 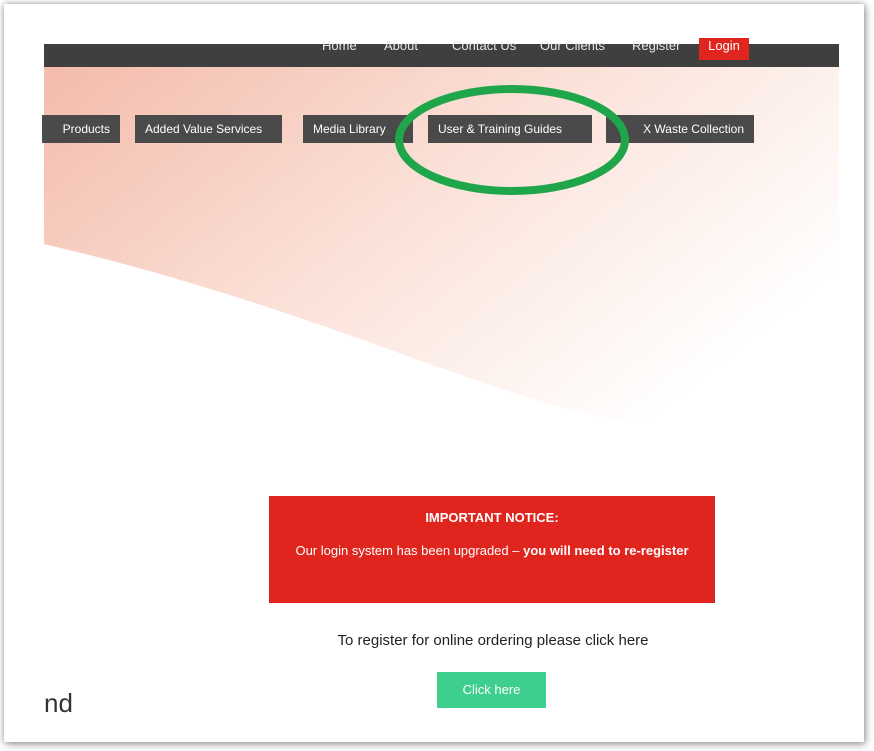 What do you see at coordinates (339, 48) in the screenshot?
I see `nav-item-home: Home` at bounding box center [339, 48].